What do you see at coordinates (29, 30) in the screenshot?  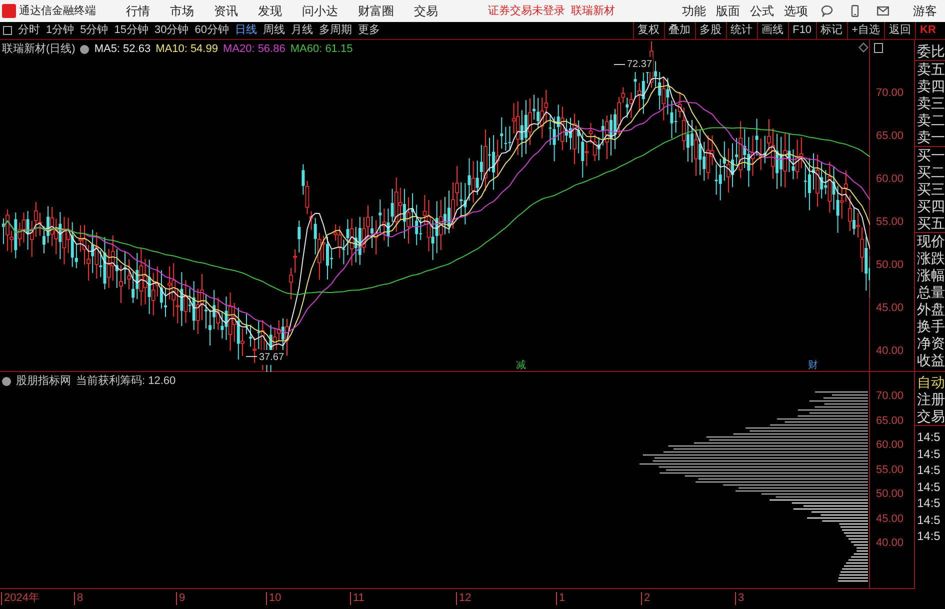 I see `period-tab: 分时` at bounding box center [29, 30].